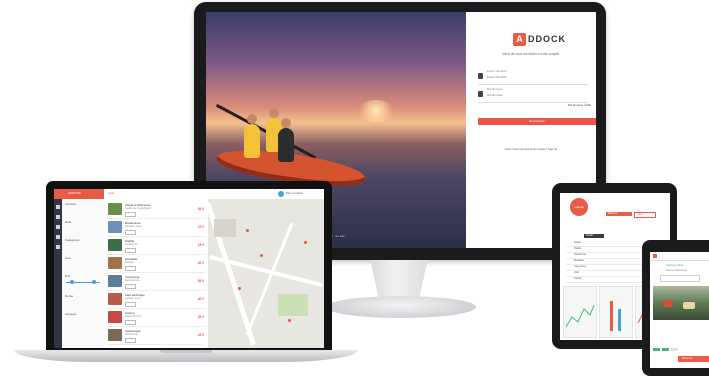  Describe the element at coordinates (640, 214) in the screenshot. I see `tablet-filter-label: Filtrer` at that location.